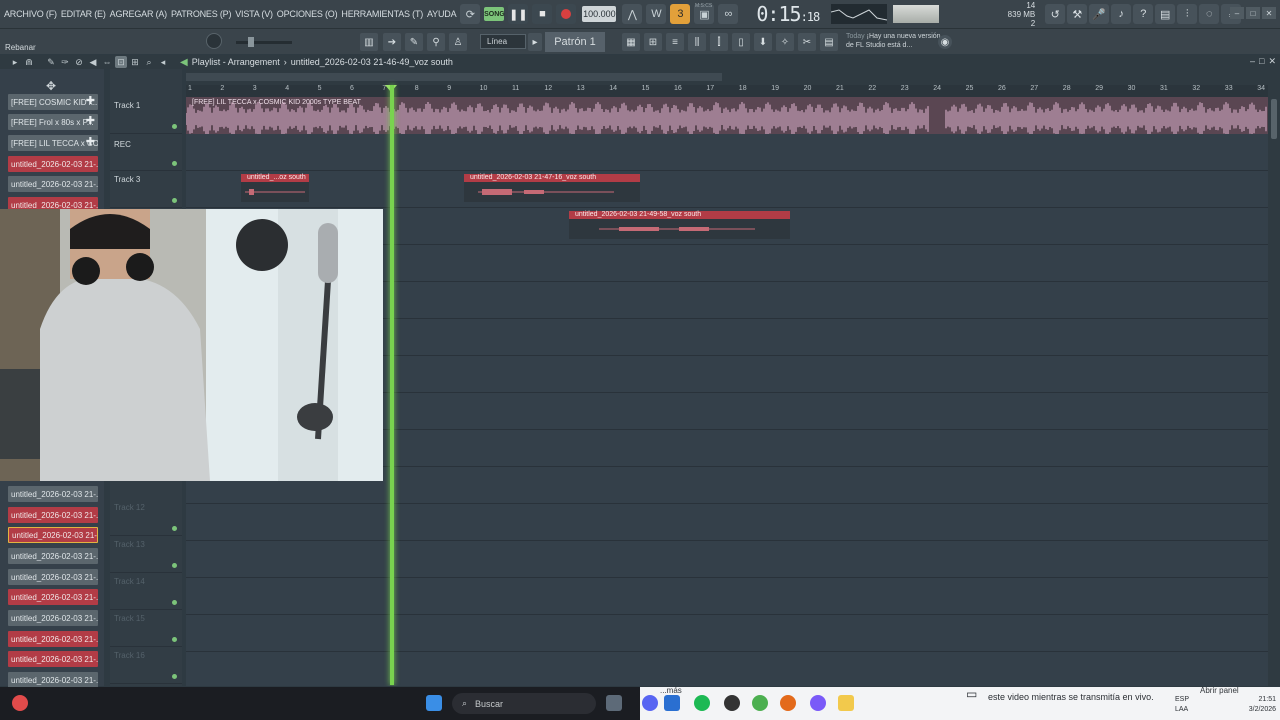  What do you see at coordinates (1182, 705) in the screenshot?
I see `language-indicator: ESP LAA` at bounding box center [1182, 705].